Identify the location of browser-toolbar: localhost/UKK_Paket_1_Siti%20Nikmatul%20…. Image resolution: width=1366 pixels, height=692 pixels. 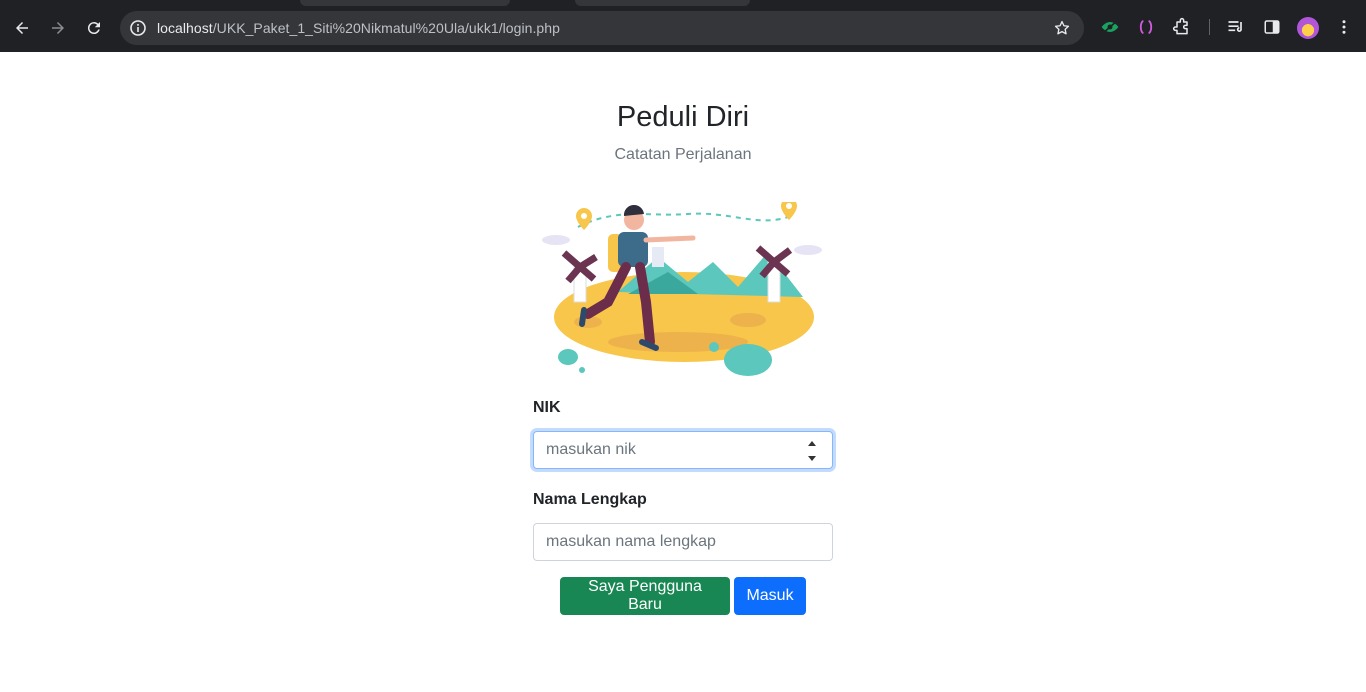
(683, 26).